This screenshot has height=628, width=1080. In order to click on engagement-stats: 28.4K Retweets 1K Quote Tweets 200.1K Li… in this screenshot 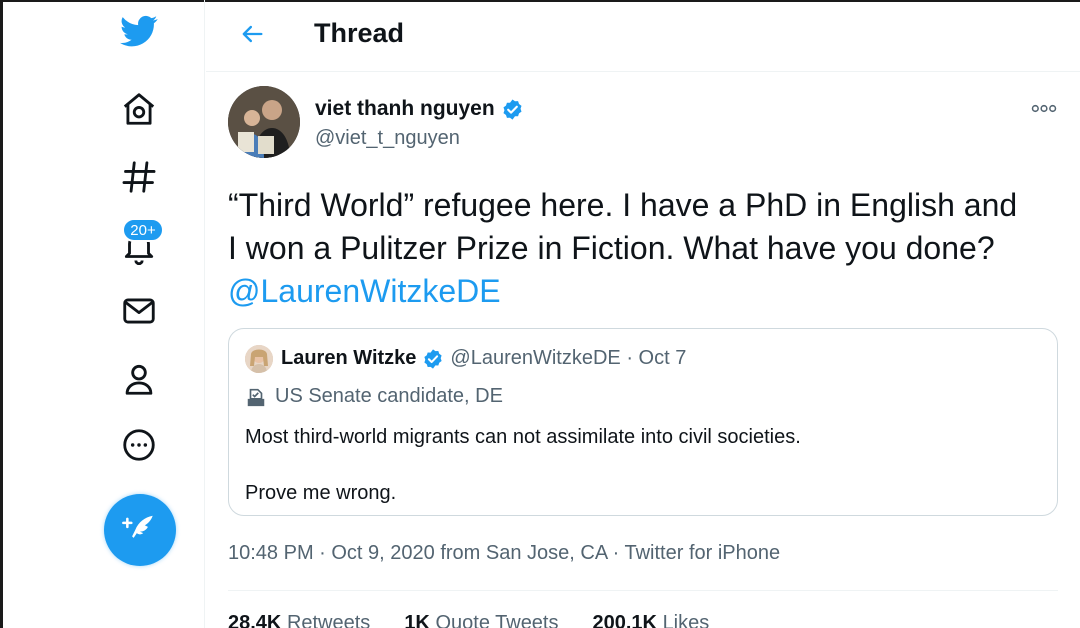, I will do `click(468, 620)`.